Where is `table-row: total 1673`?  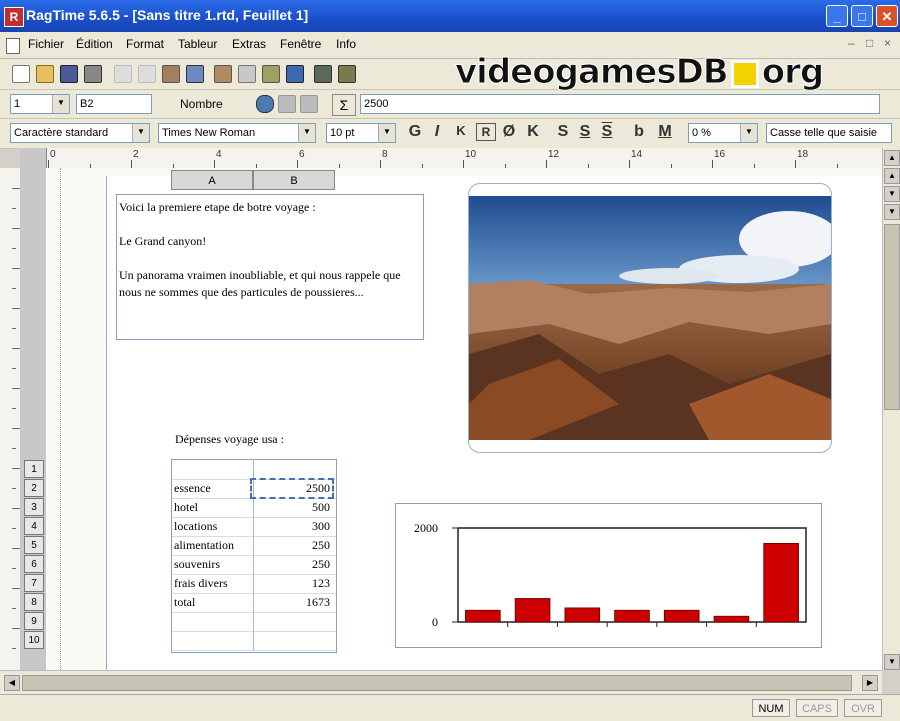
table-row: total 1673 is located at coordinates (254, 603).